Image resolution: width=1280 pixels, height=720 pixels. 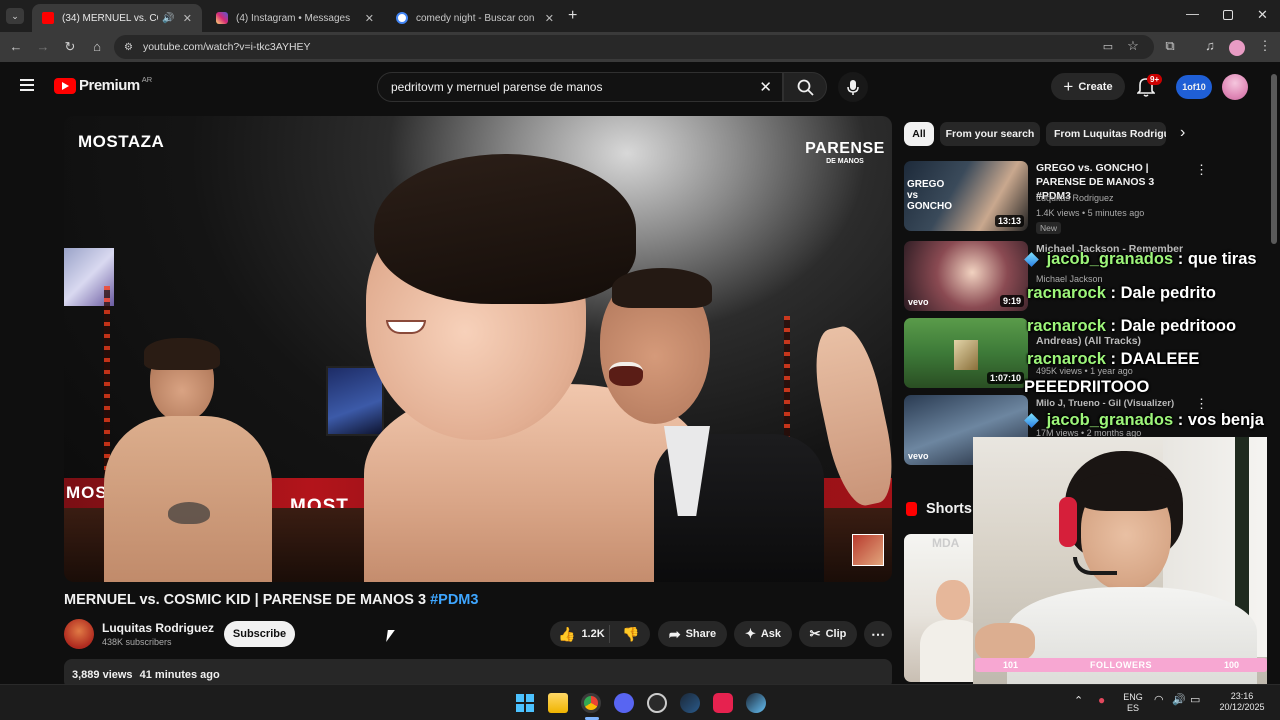 What do you see at coordinates (1170, 46) in the screenshot?
I see `extensions-icon: ⧉` at bounding box center [1170, 46].